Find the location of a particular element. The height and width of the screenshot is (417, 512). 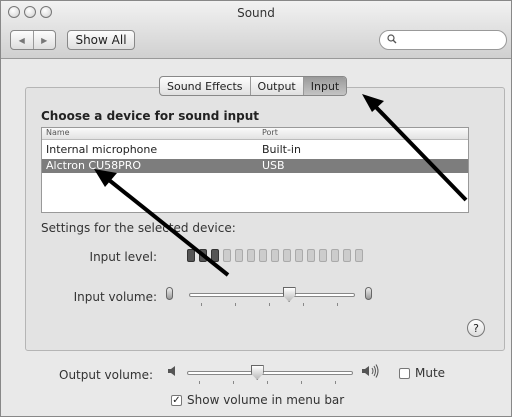

title-bar: Sound ◀ ▶ Show All is located at coordinates (256, 30).